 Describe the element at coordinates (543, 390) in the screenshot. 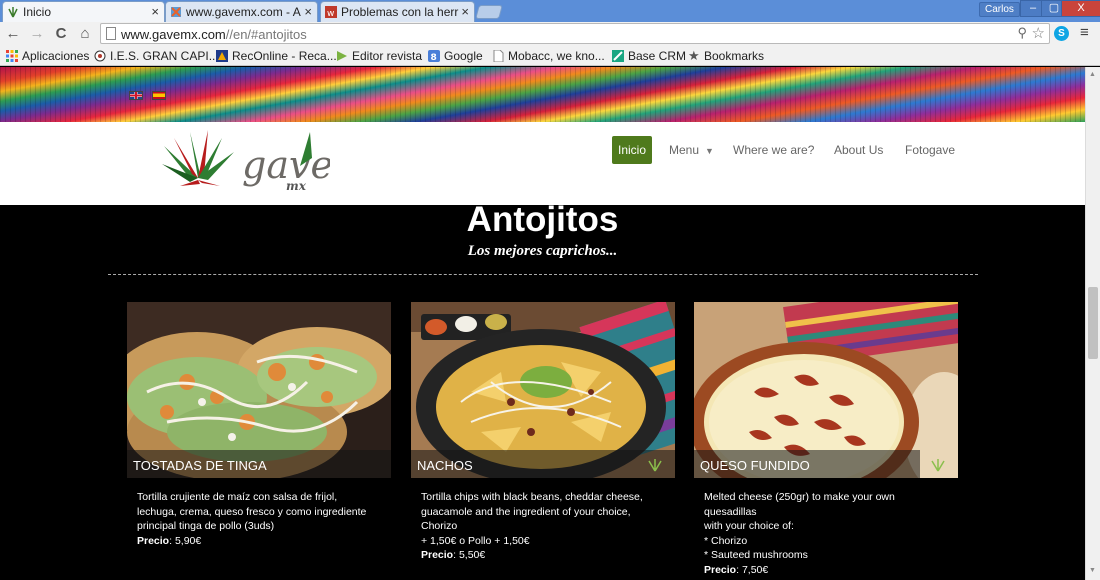

I see `dish-photo-nachos: NACHOS` at that location.